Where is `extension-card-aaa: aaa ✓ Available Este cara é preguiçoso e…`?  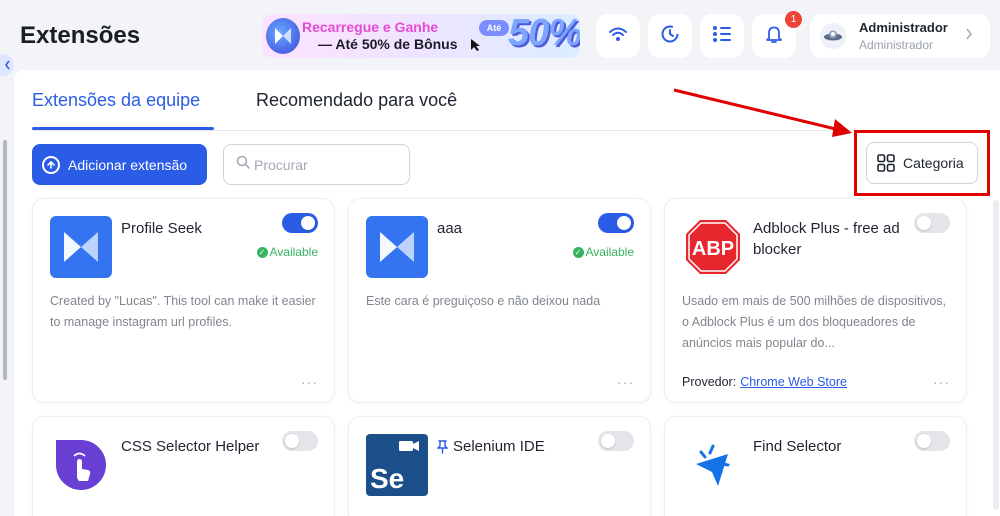
extension-card-aaa: aaa ✓ Available Este cara é preguiçoso e… is located at coordinates (499, 300).